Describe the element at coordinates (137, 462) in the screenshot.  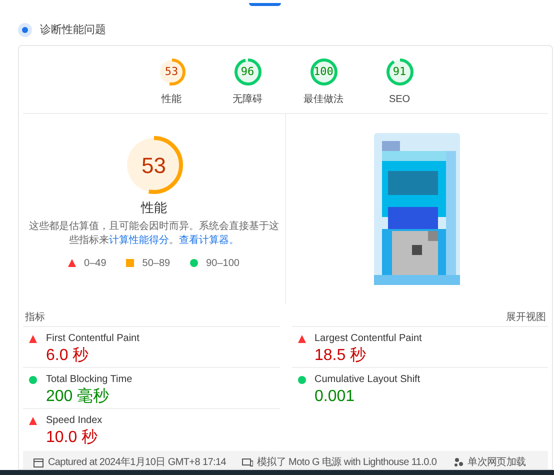
I see `footer-info: Captured at 2024年1月10日 GMT+8 17:14` at that location.